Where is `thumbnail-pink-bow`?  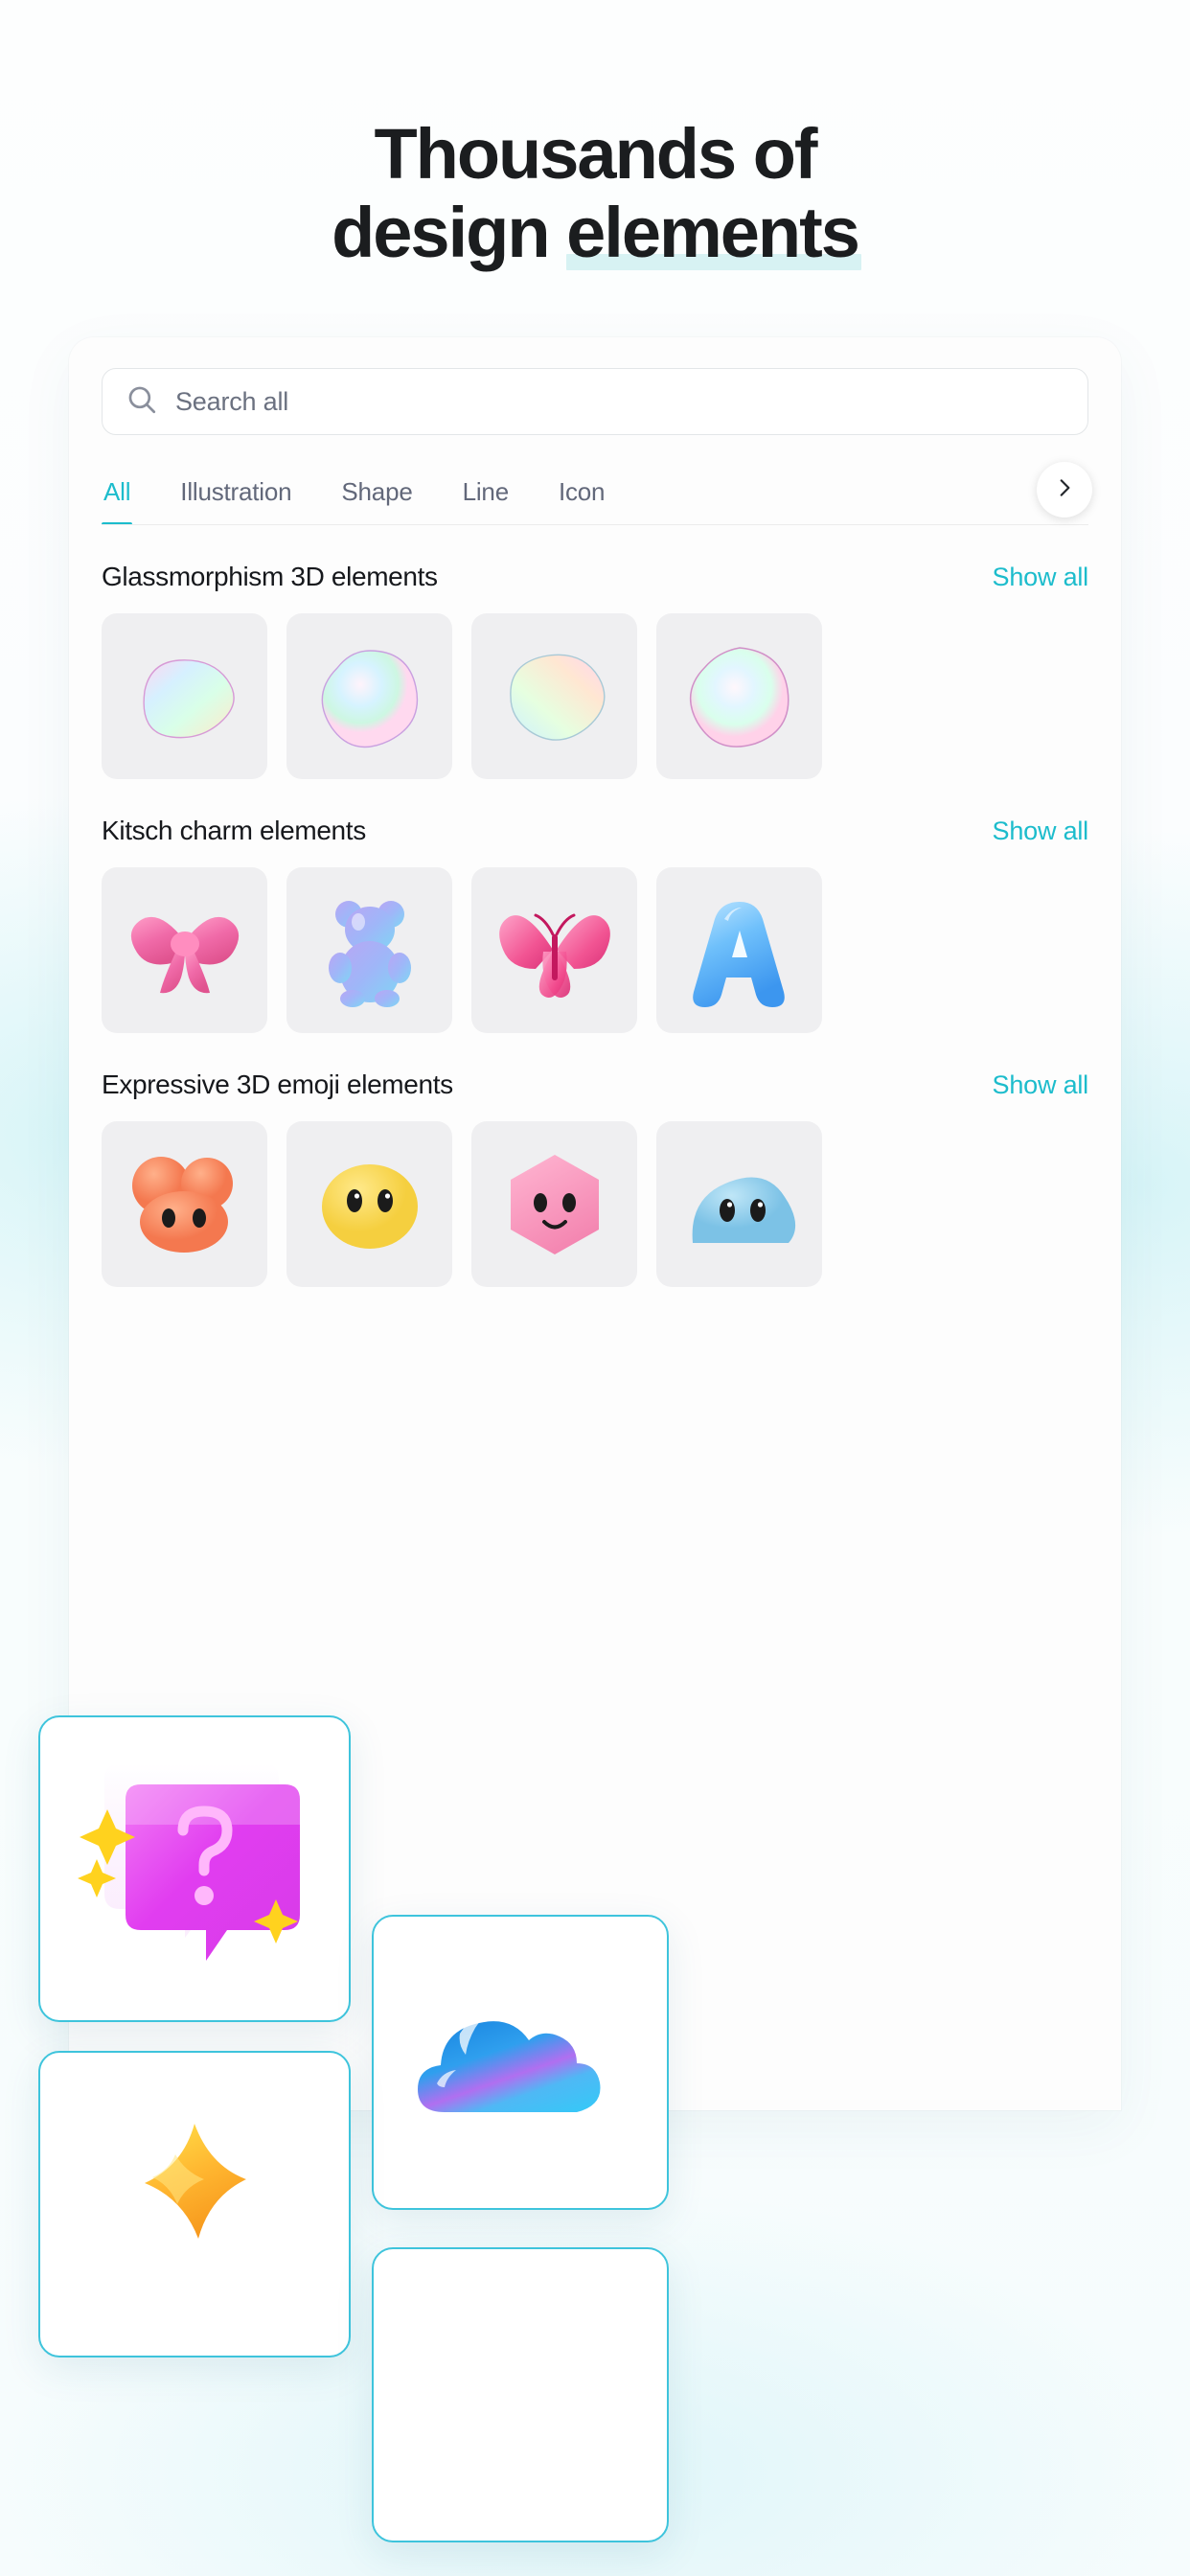 thumbnail-pink-bow is located at coordinates (185, 950).